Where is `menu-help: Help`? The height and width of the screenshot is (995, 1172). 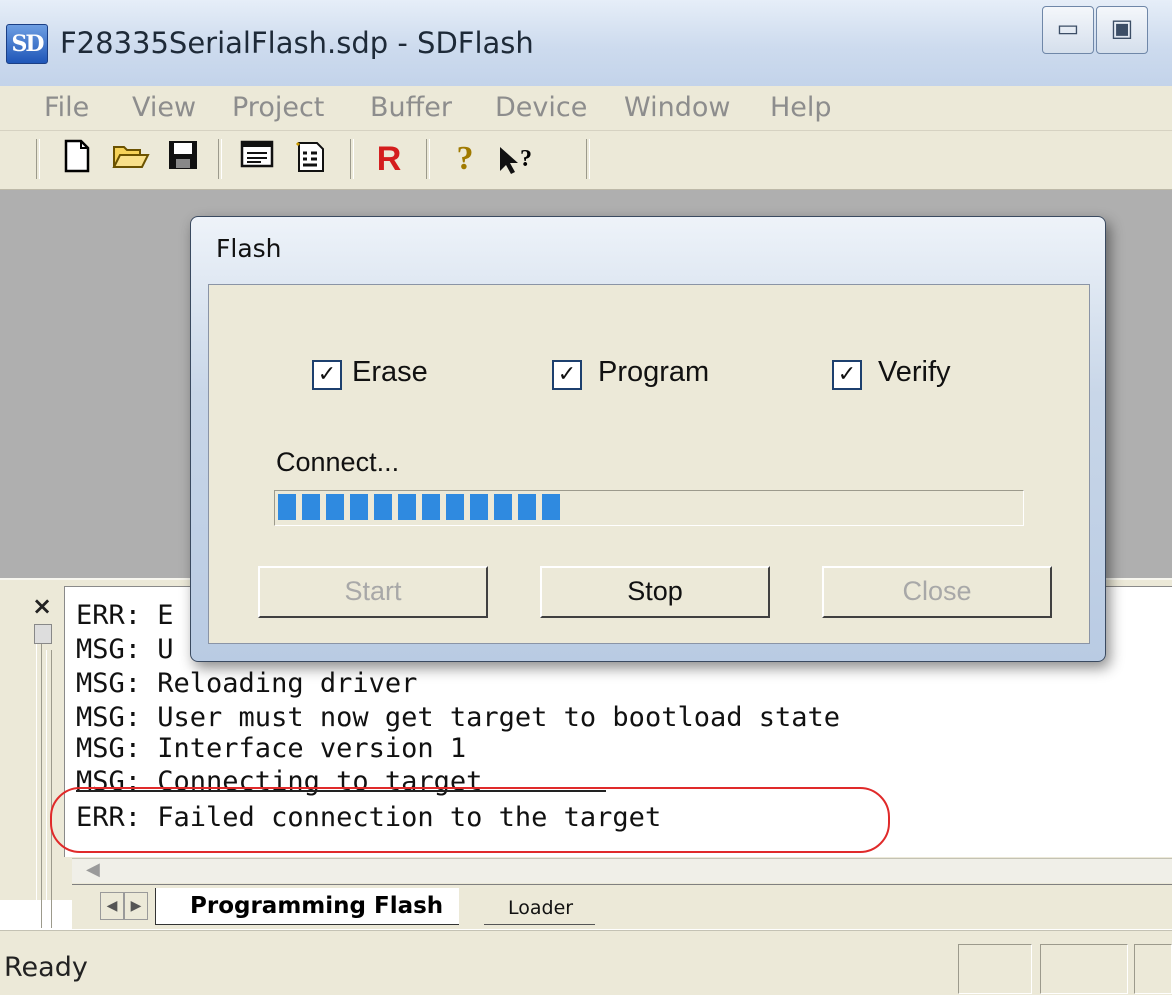
menu-help: Help is located at coordinates (801, 108).